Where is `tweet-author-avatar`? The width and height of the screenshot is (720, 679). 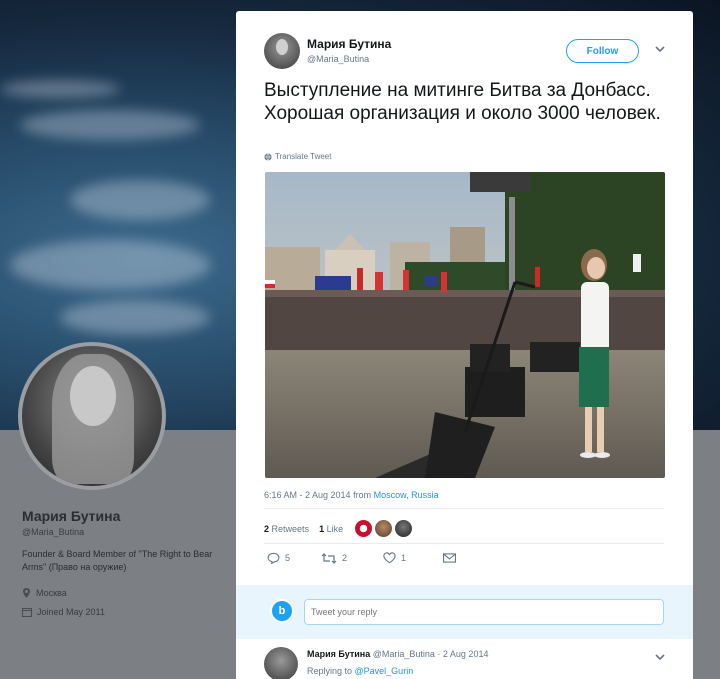
tweet-author-avatar is located at coordinates (282, 51).